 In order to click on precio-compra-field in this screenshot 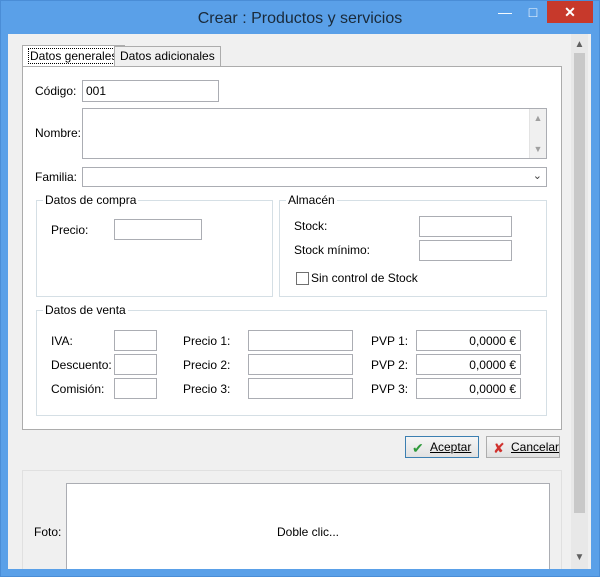, I will do `click(158, 229)`.